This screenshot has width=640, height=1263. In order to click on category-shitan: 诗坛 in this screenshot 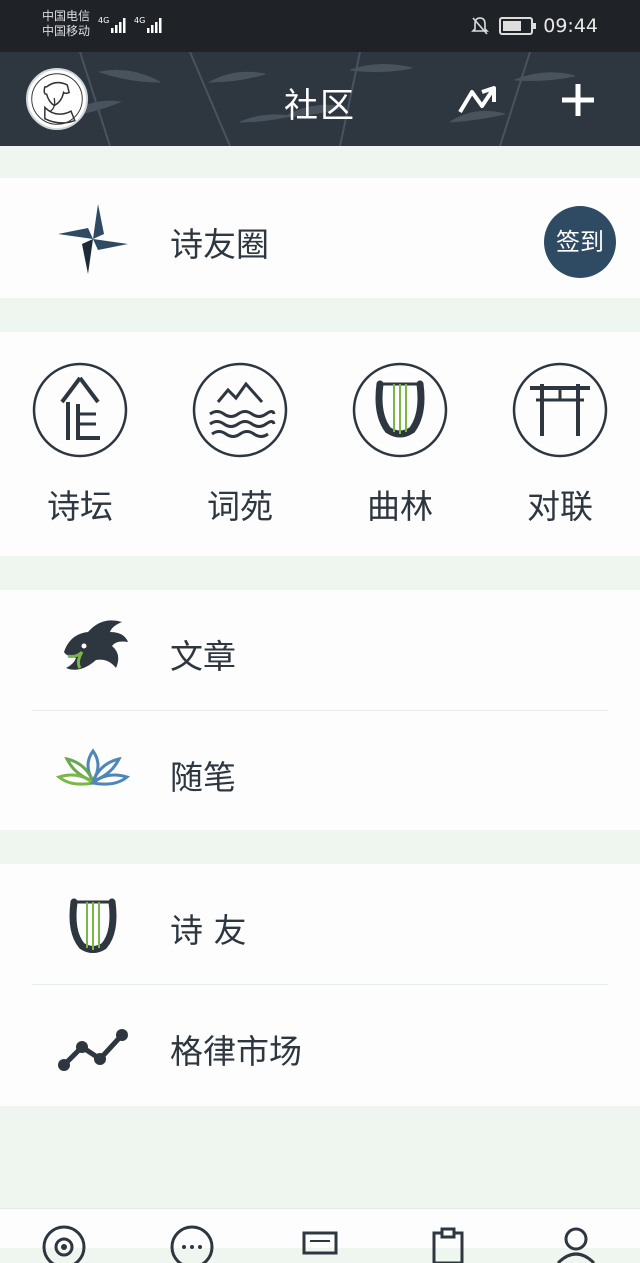, I will do `click(80, 445)`.